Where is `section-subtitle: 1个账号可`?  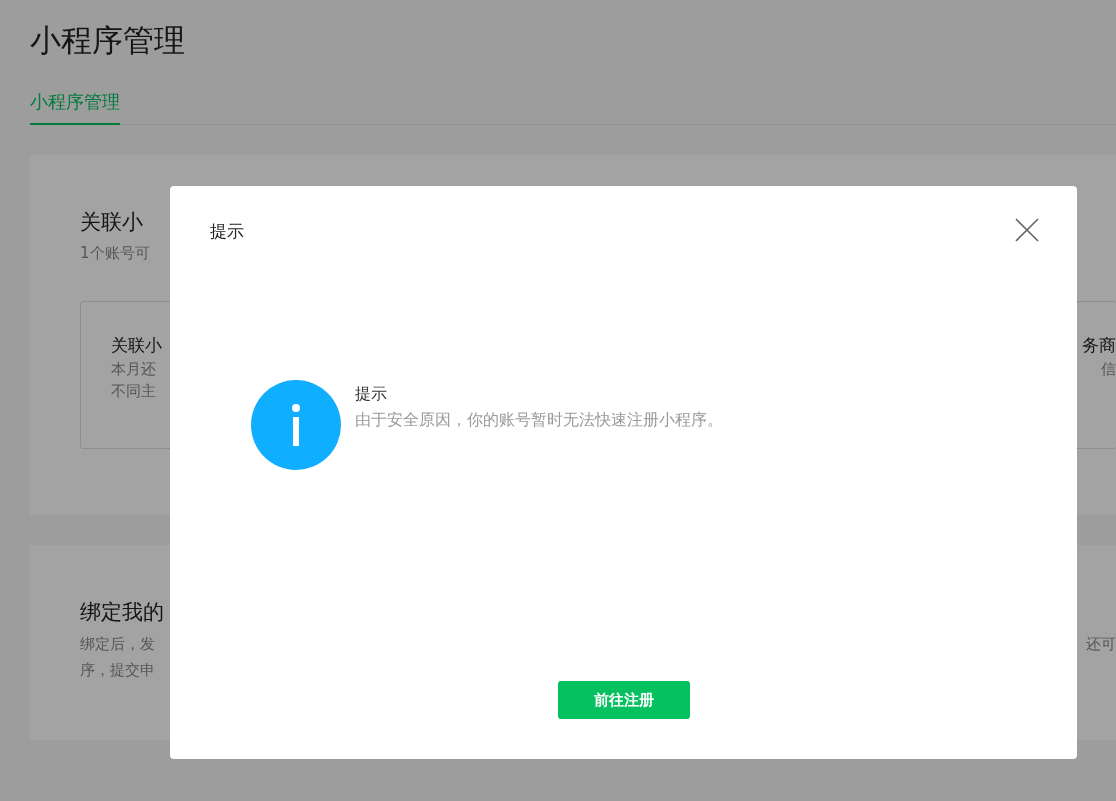 section-subtitle: 1个账号可 is located at coordinates (115, 253).